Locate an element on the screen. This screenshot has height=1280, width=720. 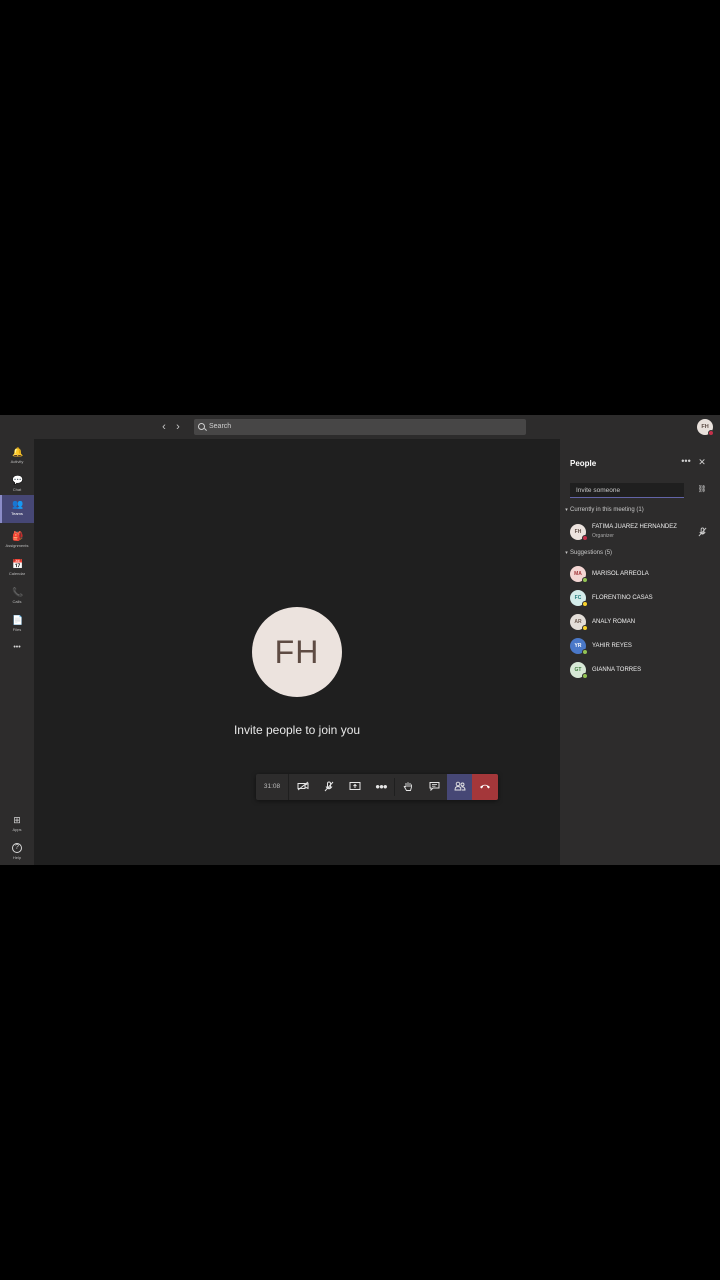
camera-off-button is located at coordinates (303, 787).